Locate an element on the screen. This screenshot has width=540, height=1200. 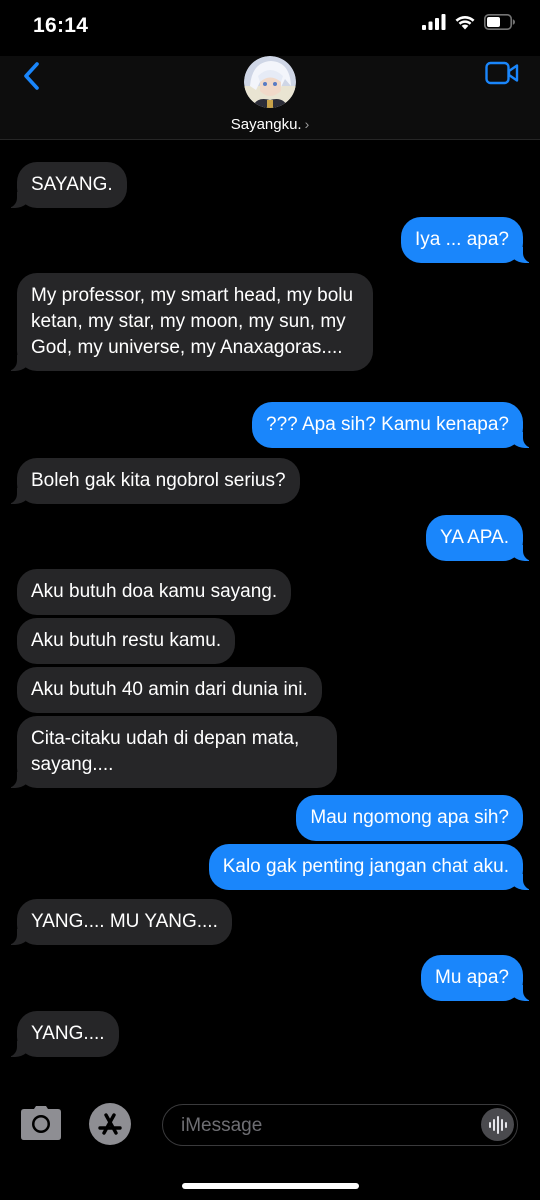
message-text: YA APA. is located at coordinates (474, 537).